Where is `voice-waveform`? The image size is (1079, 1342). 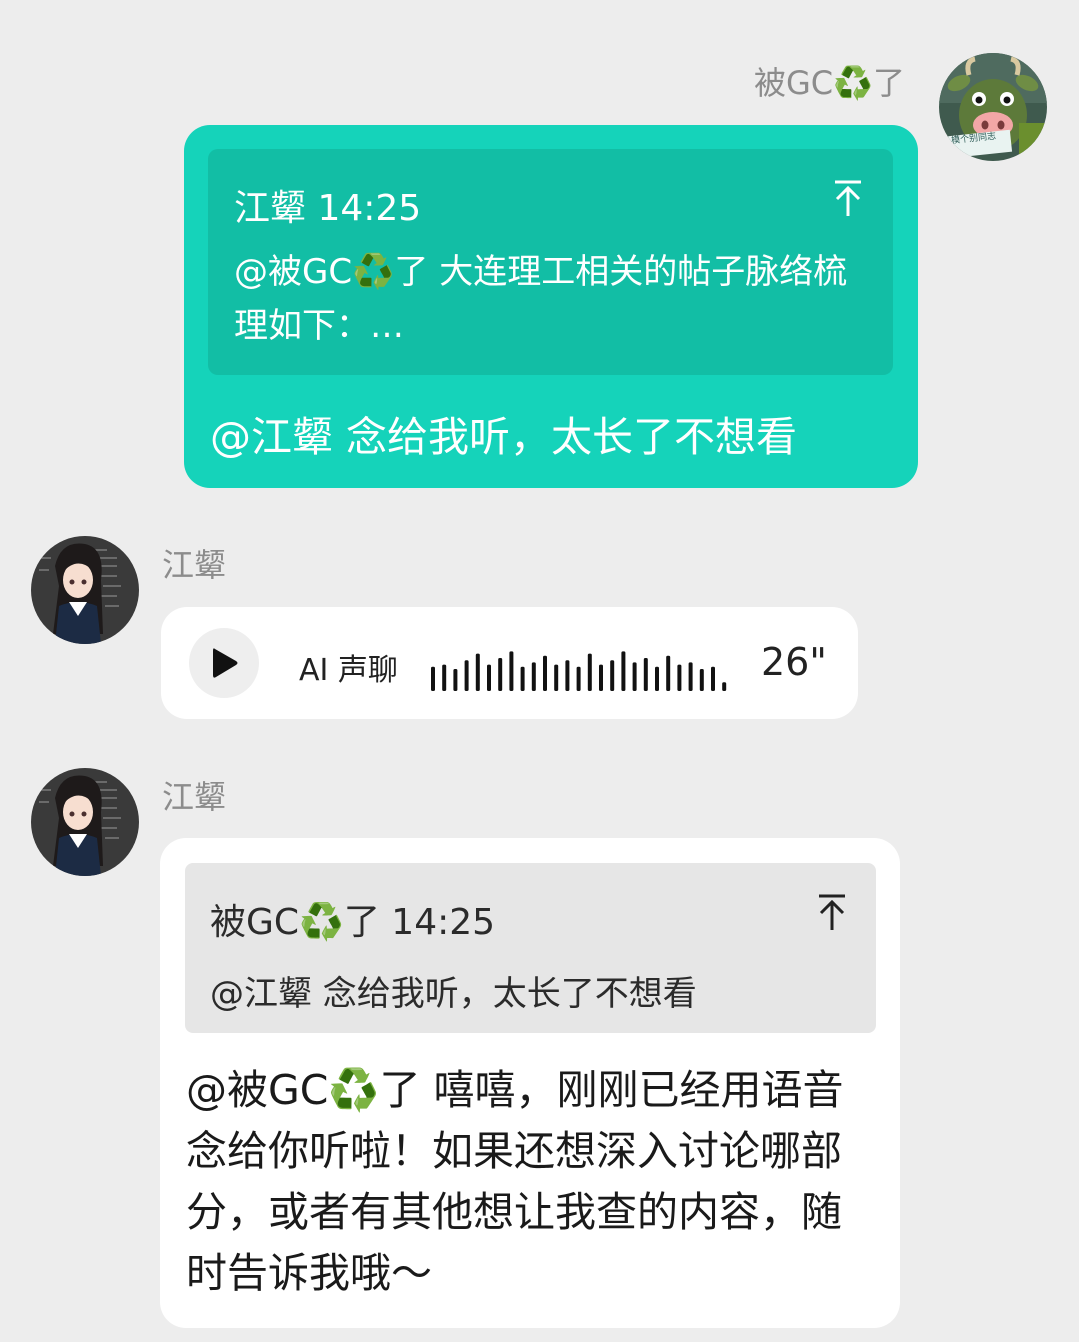 voice-waveform is located at coordinates (579, 671).